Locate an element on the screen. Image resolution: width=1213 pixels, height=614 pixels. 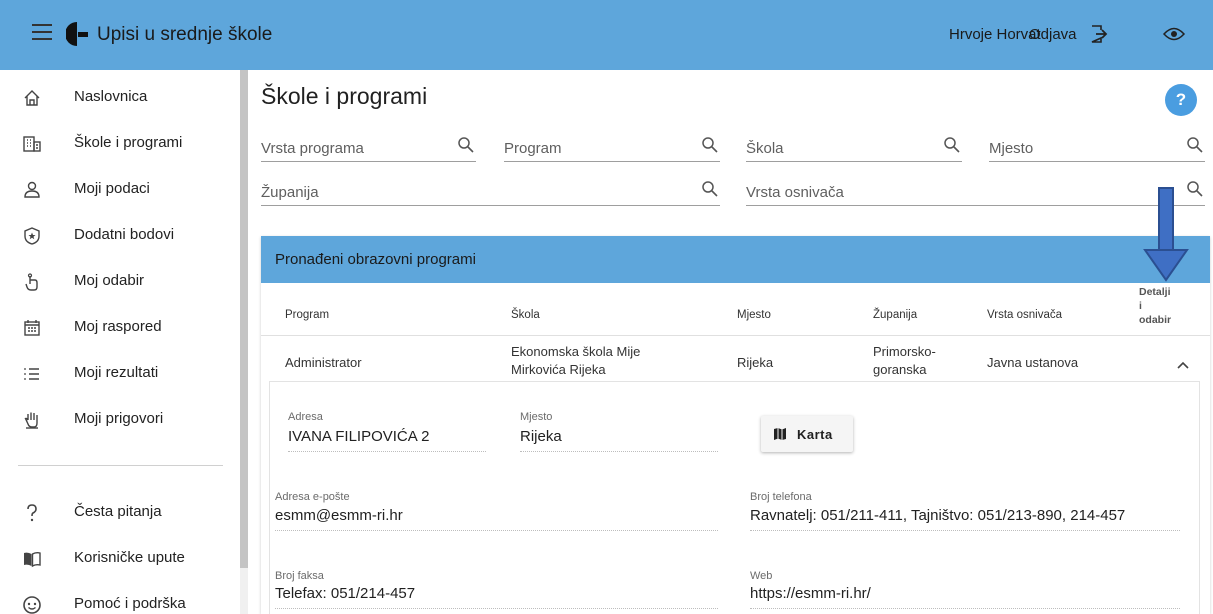
logout-icon is located at coordinates (1099, 34).